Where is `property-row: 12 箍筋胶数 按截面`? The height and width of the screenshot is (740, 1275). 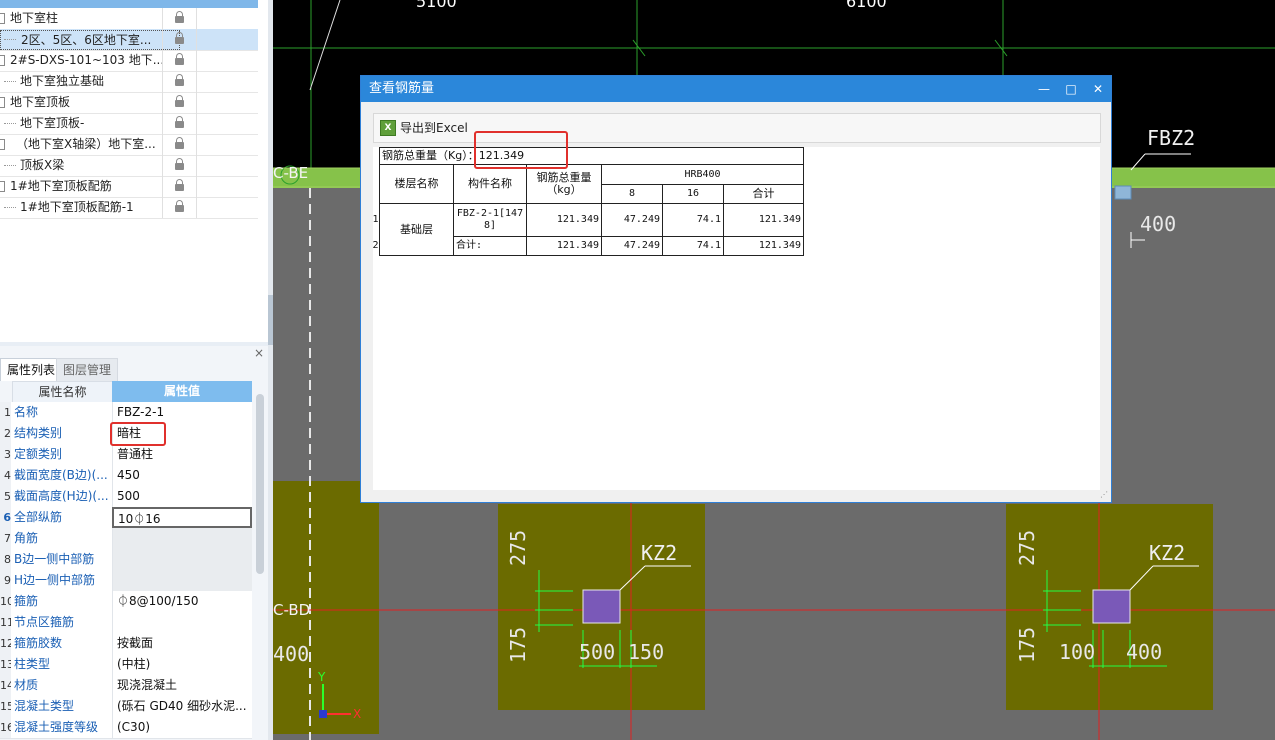
property-row: 12 箍筋胶数 按截面 is located at coordinates (126, 644).